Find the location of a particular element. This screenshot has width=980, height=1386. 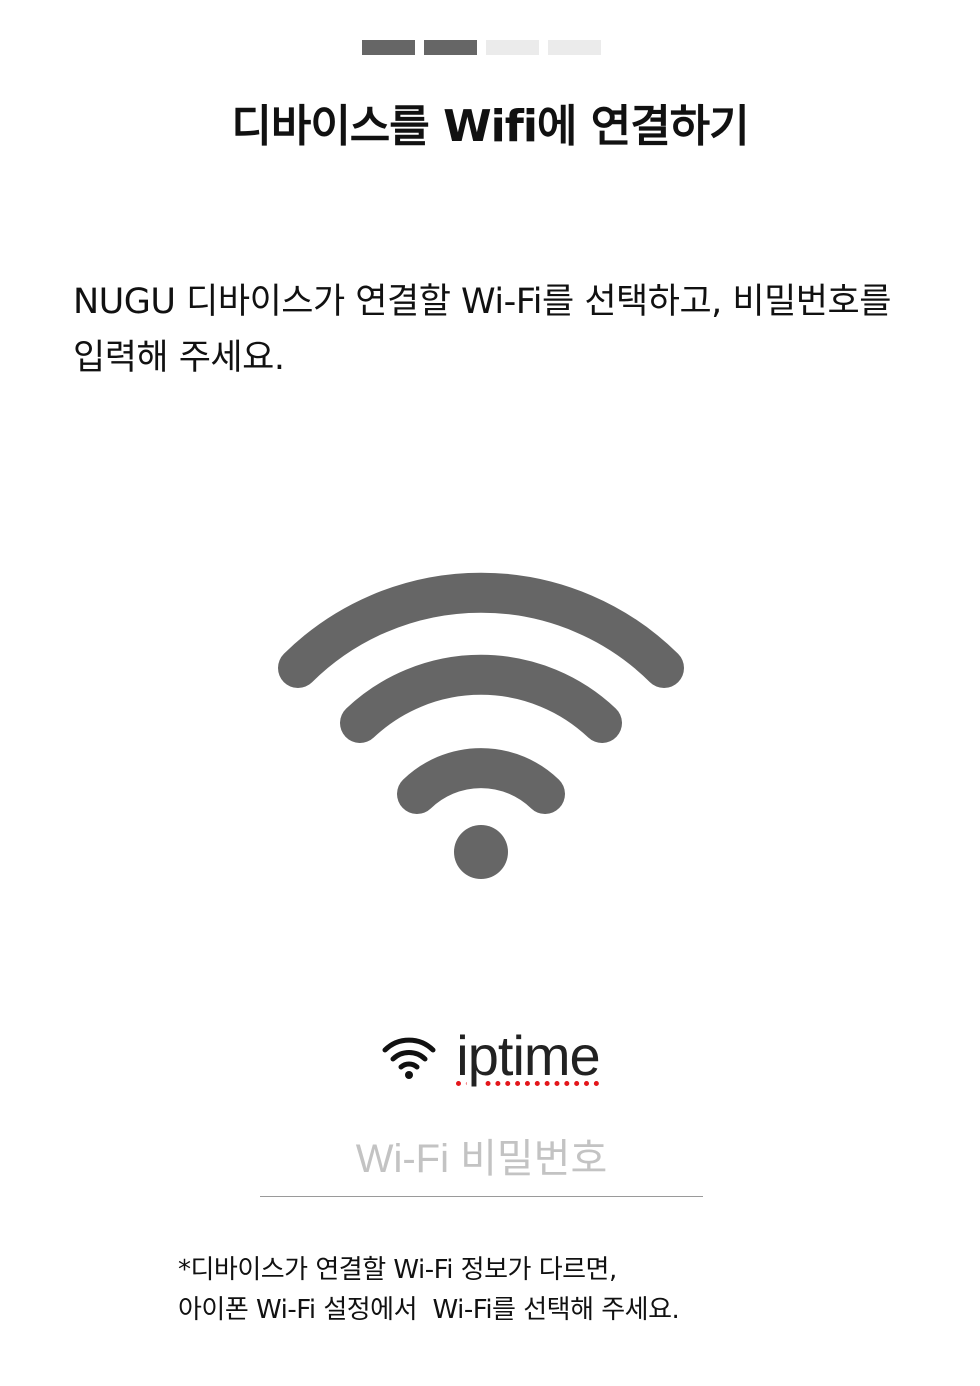

wifi-icon is located at coordinates (481, 725).